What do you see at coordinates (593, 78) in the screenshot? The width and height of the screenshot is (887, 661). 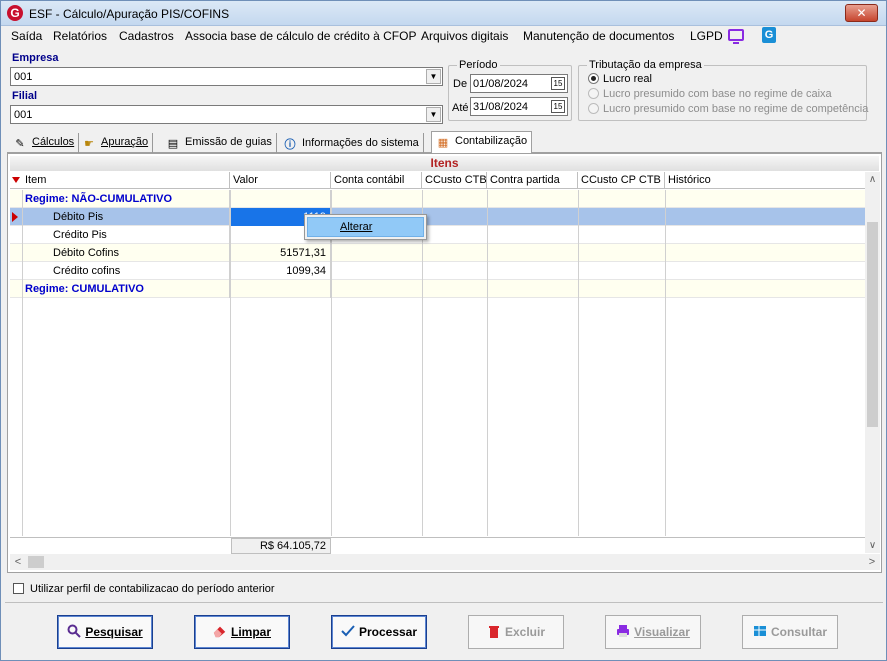 I see `radio-selected-icon` at bounding box center [593, 78].